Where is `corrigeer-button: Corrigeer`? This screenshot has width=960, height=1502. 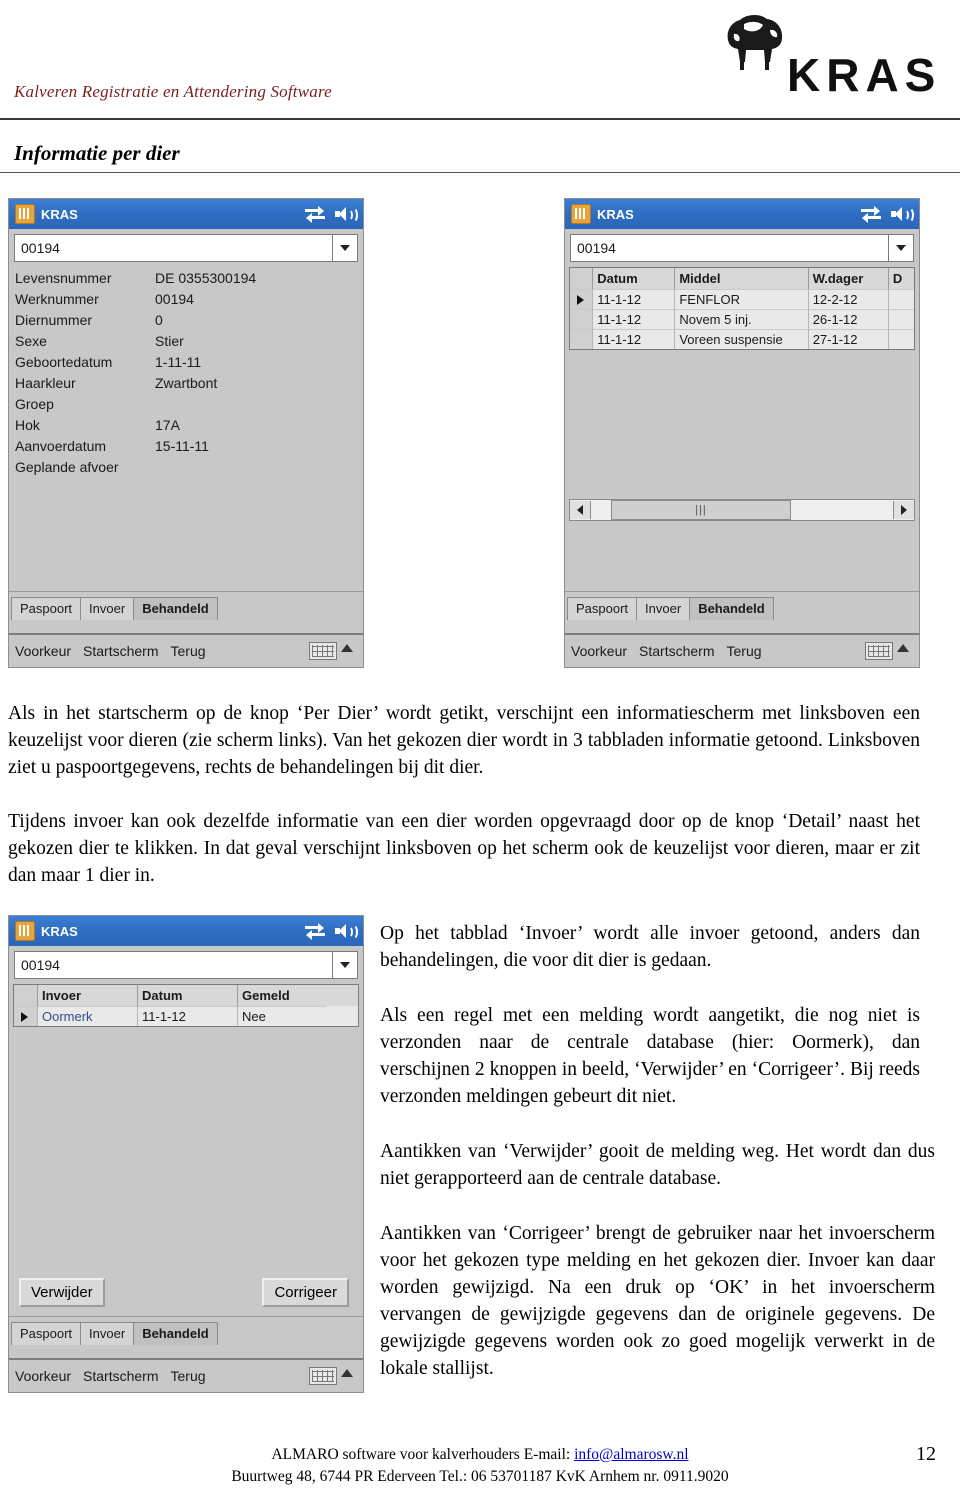 corrigeer-button: Corrigeer is located at coordinates (305, 1292).